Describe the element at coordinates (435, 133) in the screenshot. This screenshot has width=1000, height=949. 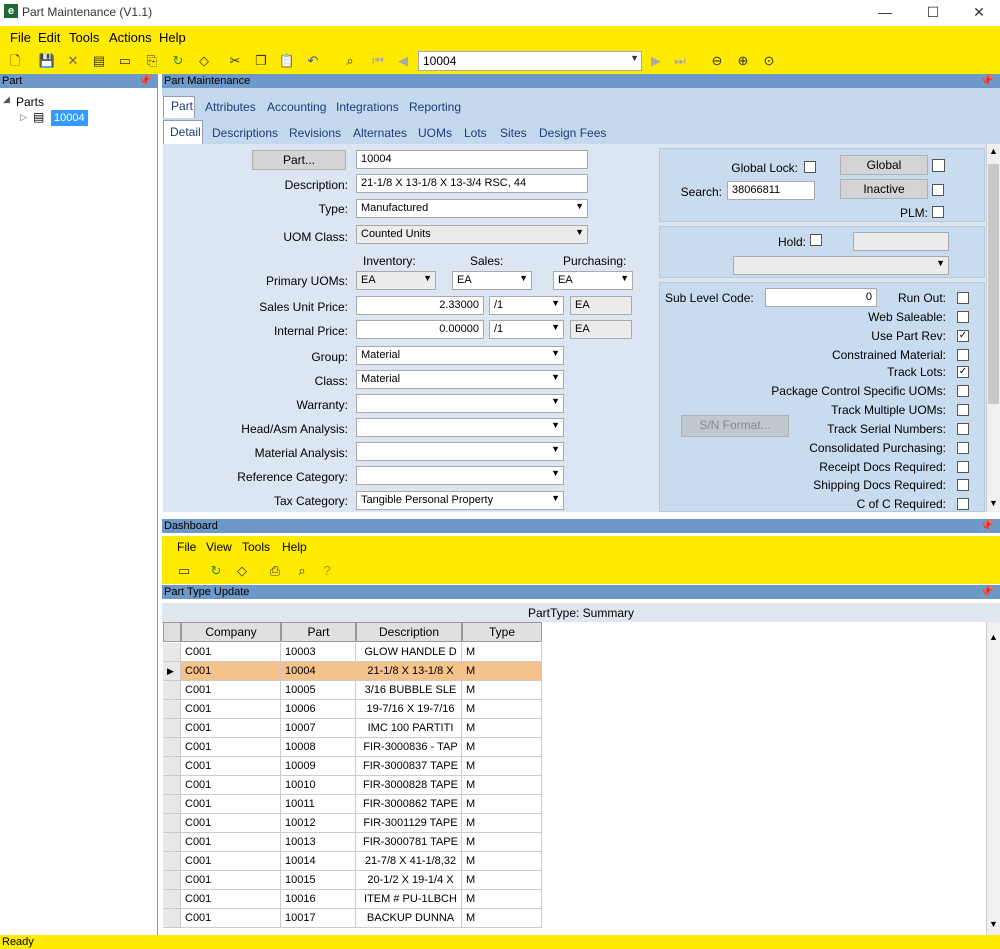
I see `tab-uoms: UOMs` at that location.